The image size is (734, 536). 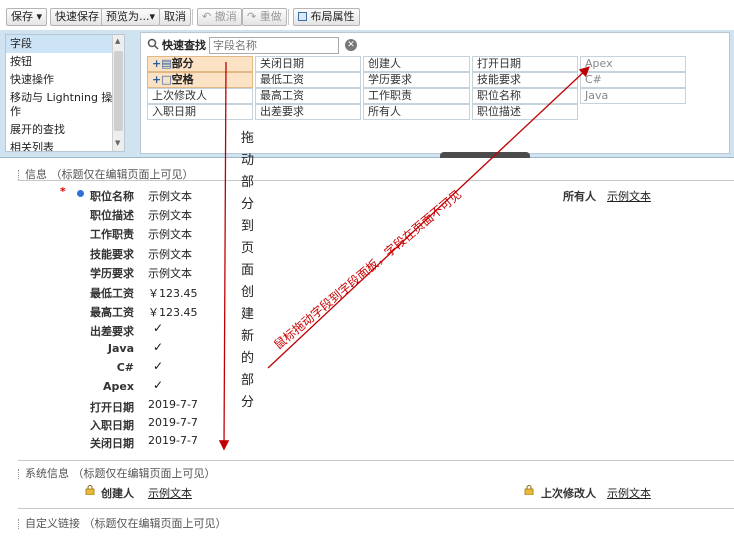 I want to click on palette-field: 出差要求, so click(x=308, y=112).